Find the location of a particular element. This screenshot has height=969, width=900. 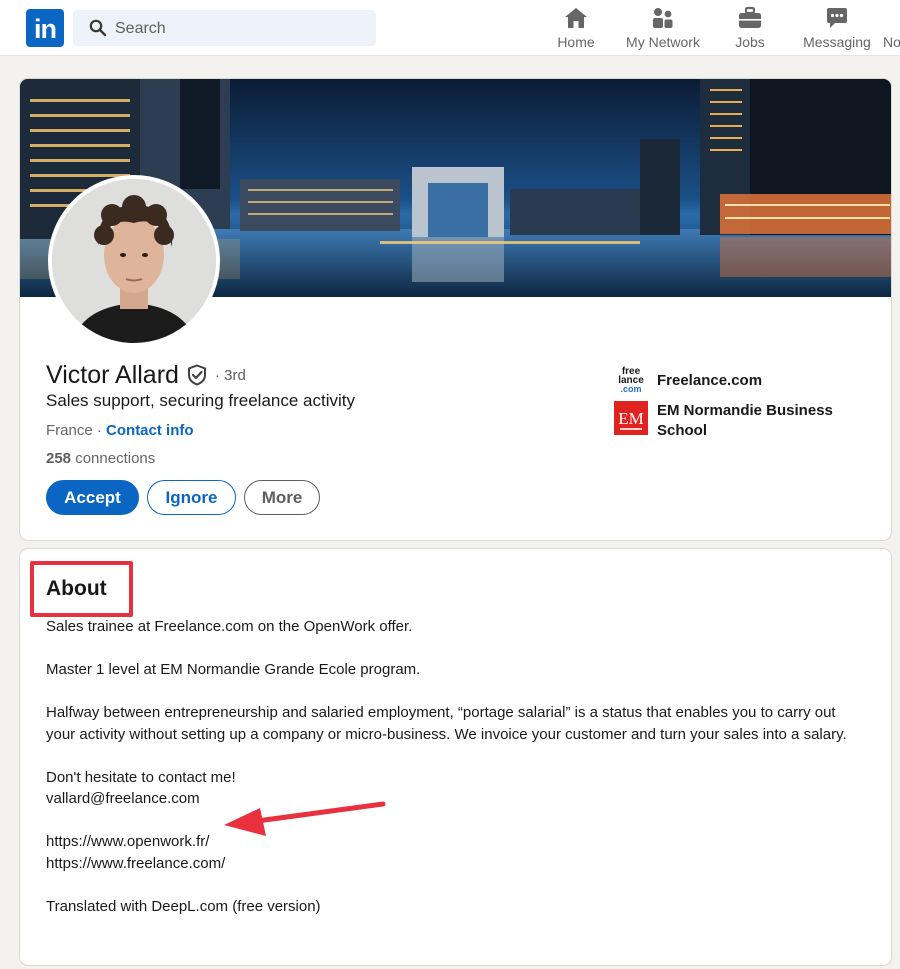

search-placeholder: Search is located at coordinates (140, 28).